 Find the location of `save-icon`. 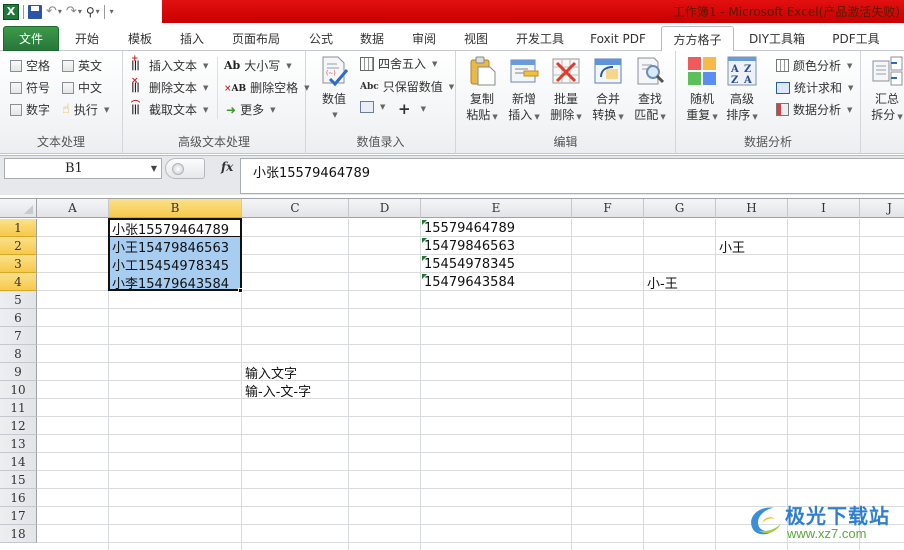

save-icon is located at coordinates (35, 12).